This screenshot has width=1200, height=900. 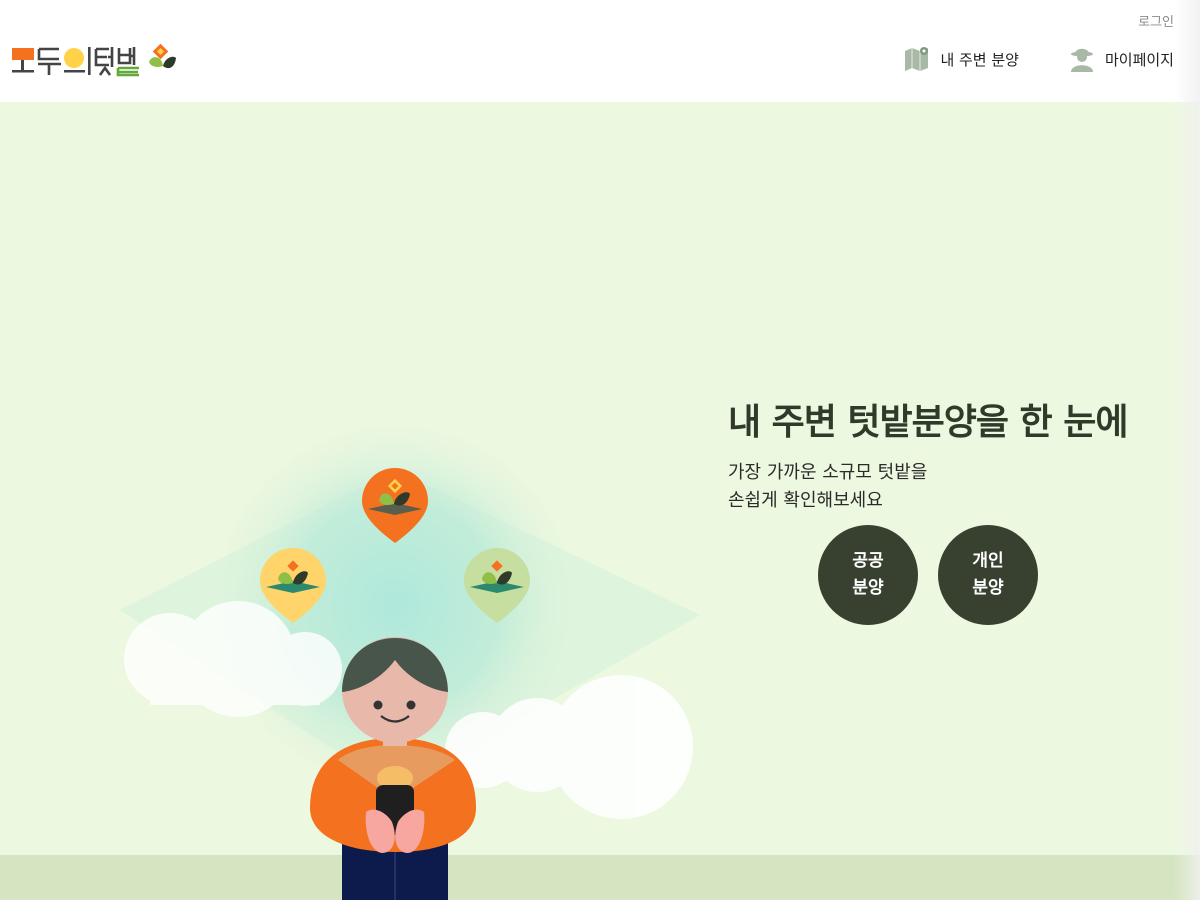 I want to click on hero-subtitle: 가장 가까운 소규모 텃밭을 손쉽게 확인해보세요, so click(x=948, y=487).